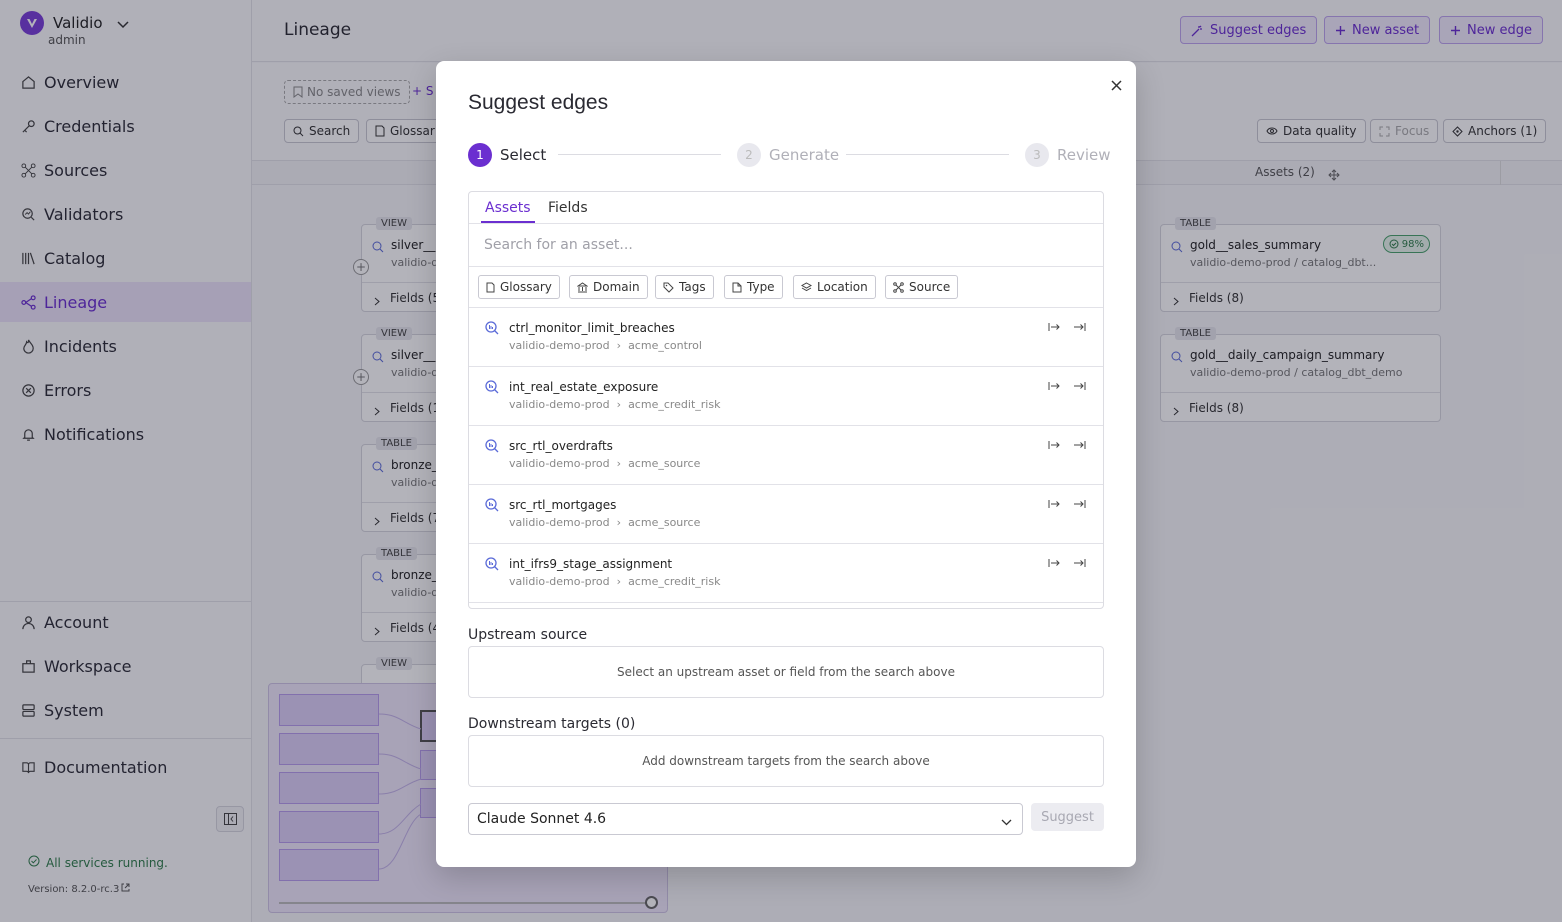  What do you see at coordinates (745, 819) in the screenshot?
I see `model-select: Claude Sonnet 4.6` at bounding box center [745, 819].